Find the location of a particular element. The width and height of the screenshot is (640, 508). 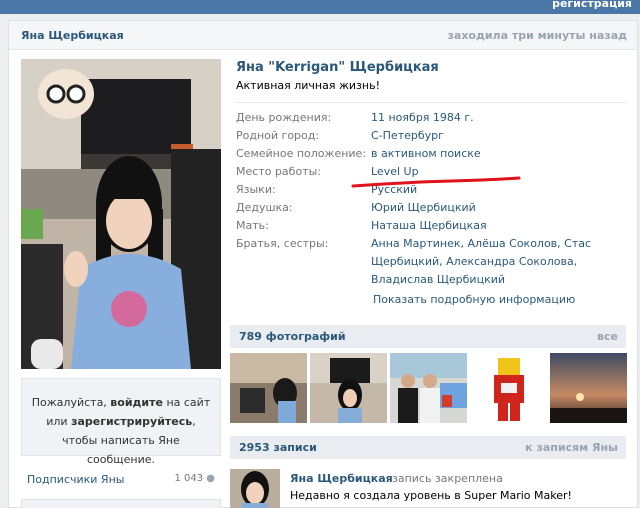

guest-text: Пожалуйста, is located at coordinates (71, 402).